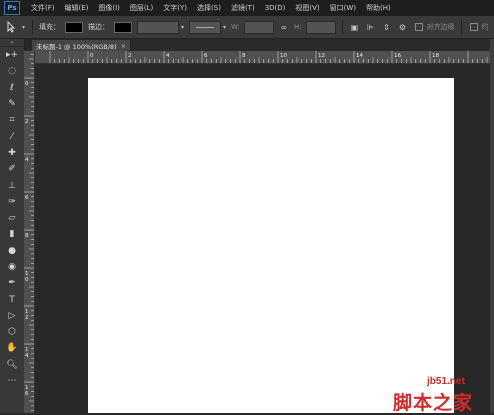 The width and height of the screenshot is (494, 415). What do you see at coordinates (418, 27) in the screenshot?
I see `align-edges-checkbox` at bounding box center [418, 27].